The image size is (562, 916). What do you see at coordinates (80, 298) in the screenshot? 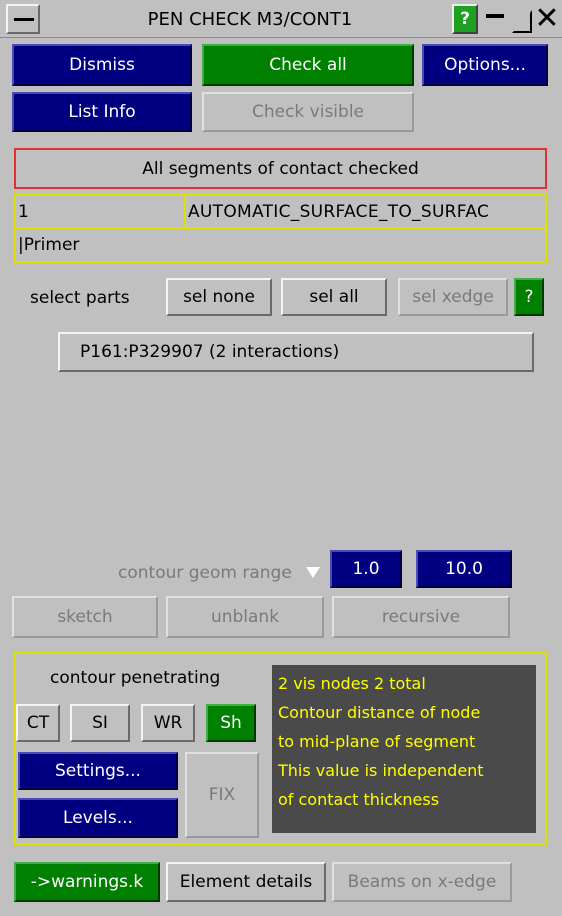
I see `select-parts-label: select parts` at bounding box center [80, 298].